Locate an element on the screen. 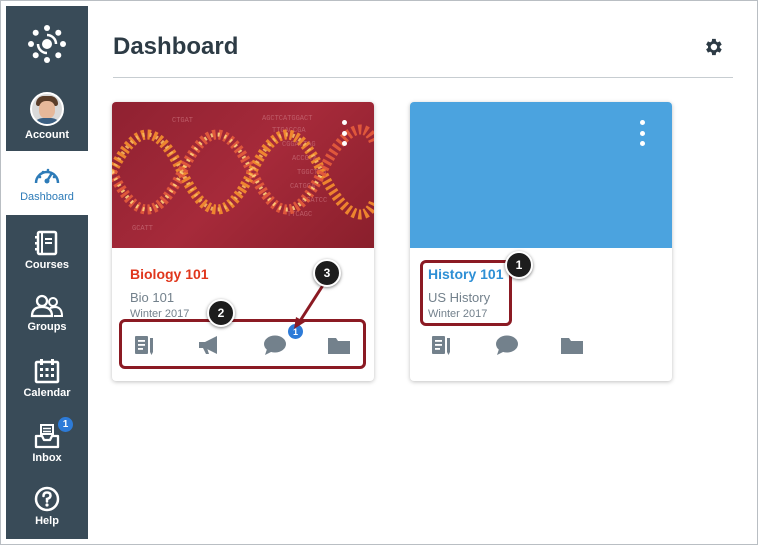 This screenshot has height=545, width=758. callout-number-1: 1 is located at coordinates (519, 265).